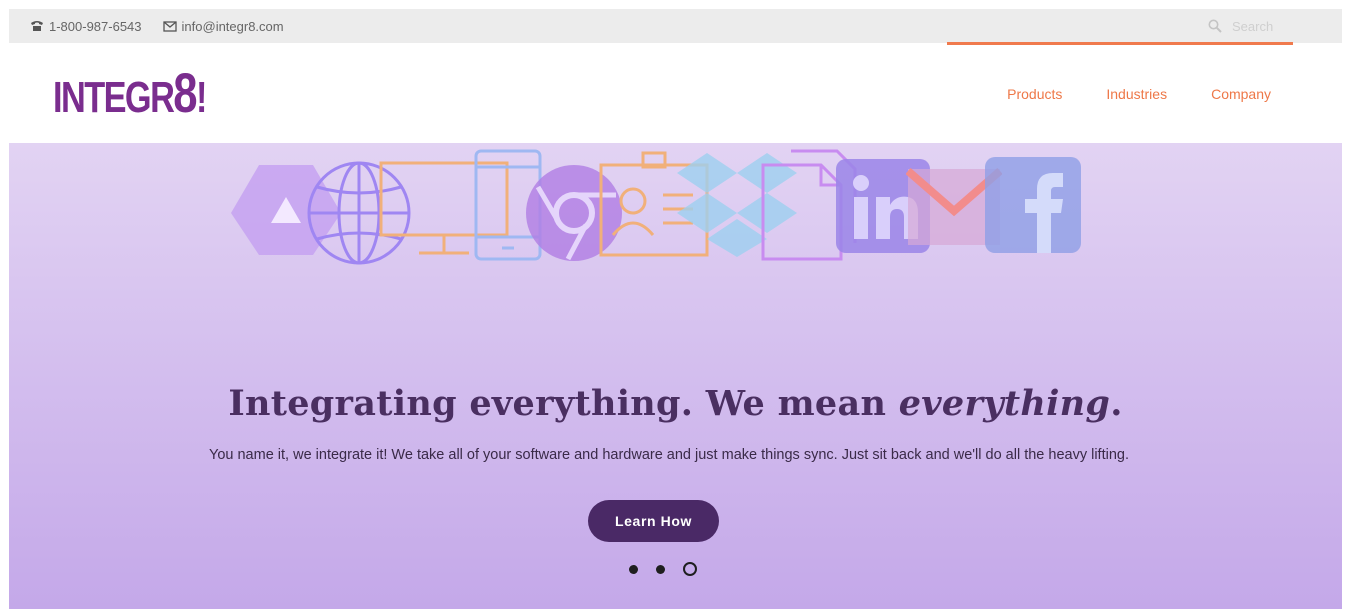  I want to click on carousel-dots, so click(663, 569).